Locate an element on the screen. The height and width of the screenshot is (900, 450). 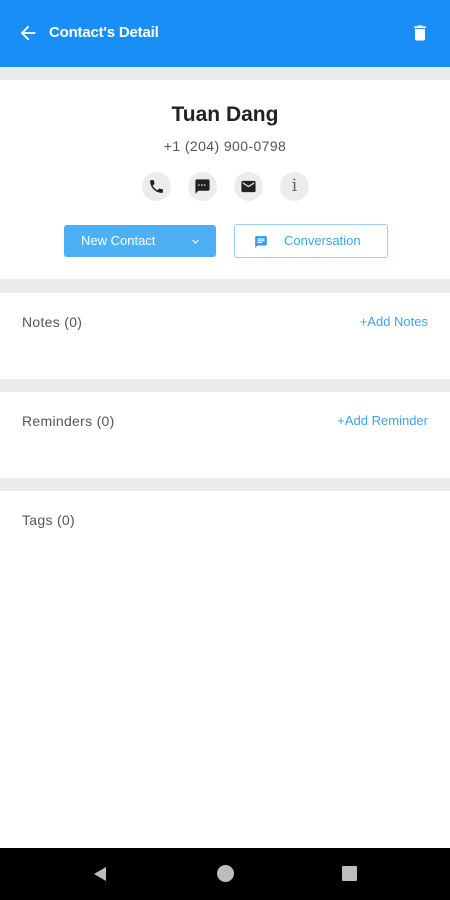
phone-icon is located at coordinates (156, 186).